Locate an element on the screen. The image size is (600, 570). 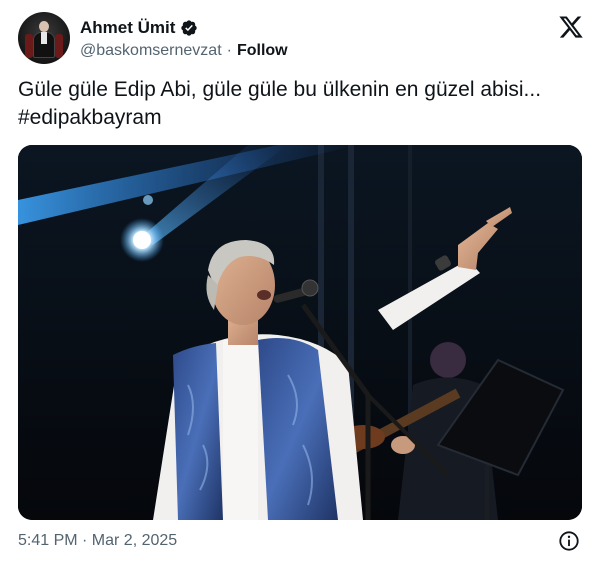
name-row: Ahmet Ümit is located at coordinates (139, 28).